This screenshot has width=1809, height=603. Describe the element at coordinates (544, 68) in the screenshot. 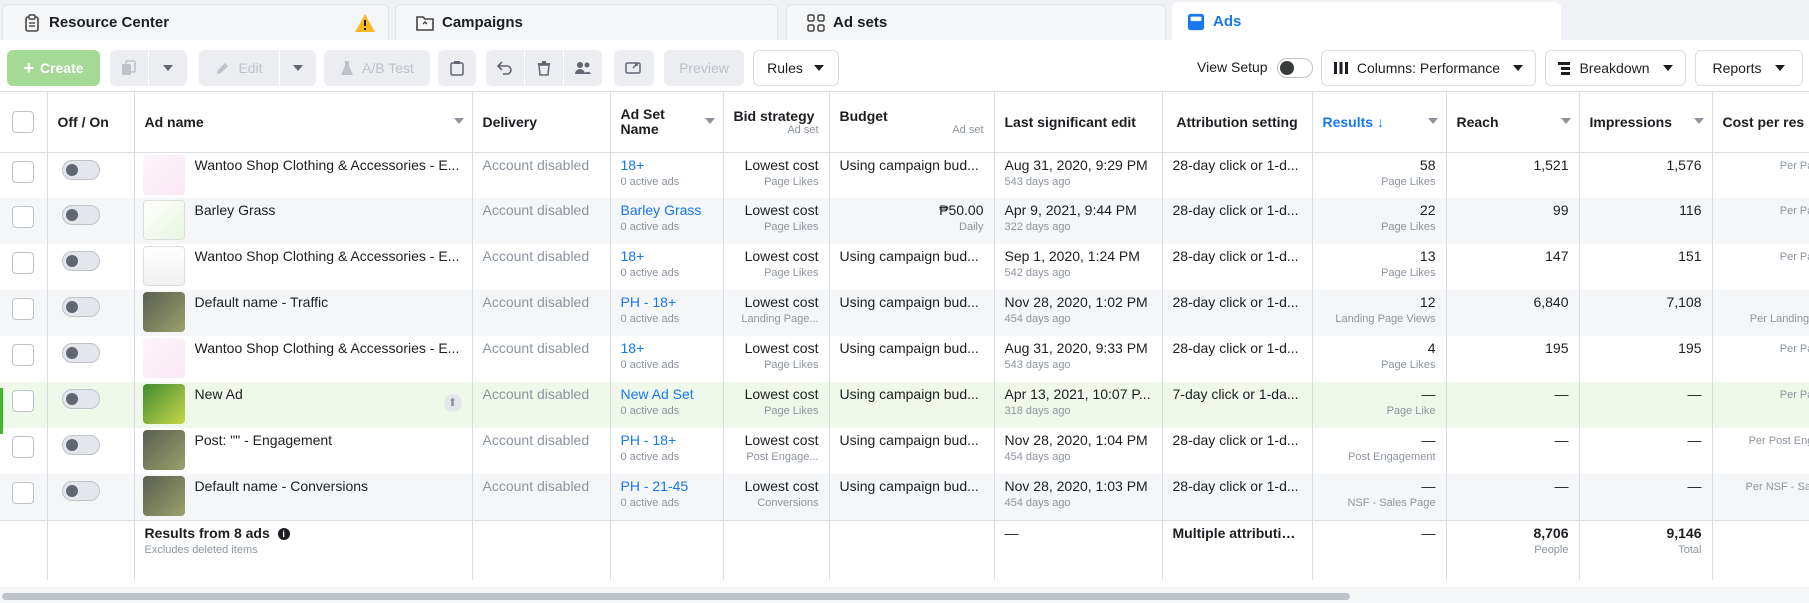

I see `delete-button` at that location.